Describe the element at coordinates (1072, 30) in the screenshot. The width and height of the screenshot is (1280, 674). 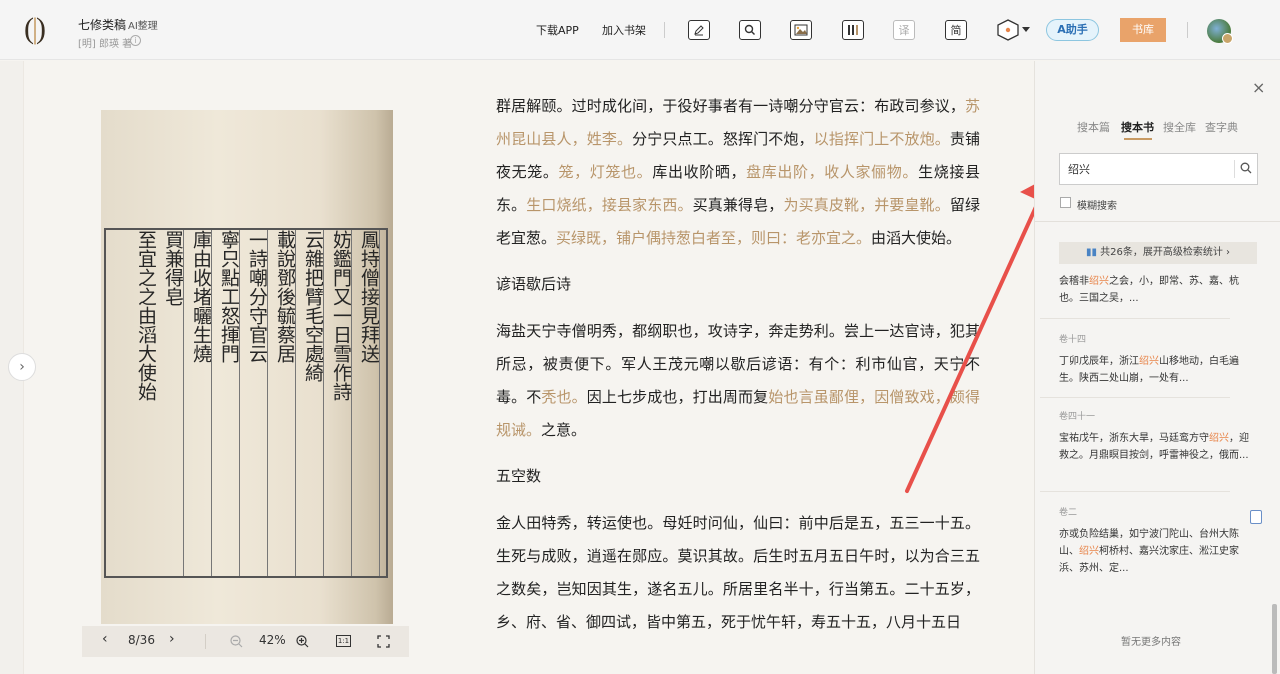
I see `ai-assistant-button: A助手` at that location.